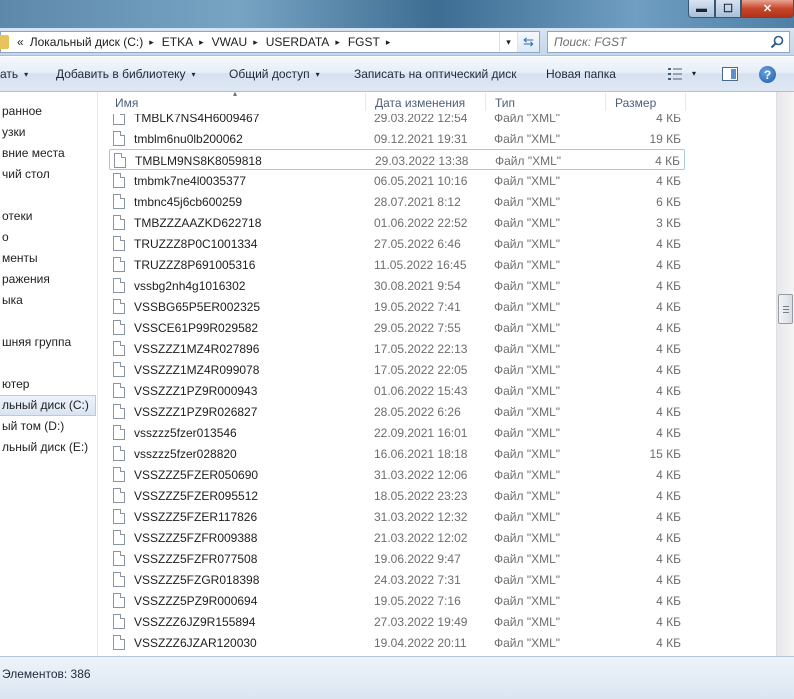 The image size is (794, 699). What do you see at coordinates (25, 174) in the screenshot?
I see `nav-item-desktop: чий стол` at bounding box center [25, 174].